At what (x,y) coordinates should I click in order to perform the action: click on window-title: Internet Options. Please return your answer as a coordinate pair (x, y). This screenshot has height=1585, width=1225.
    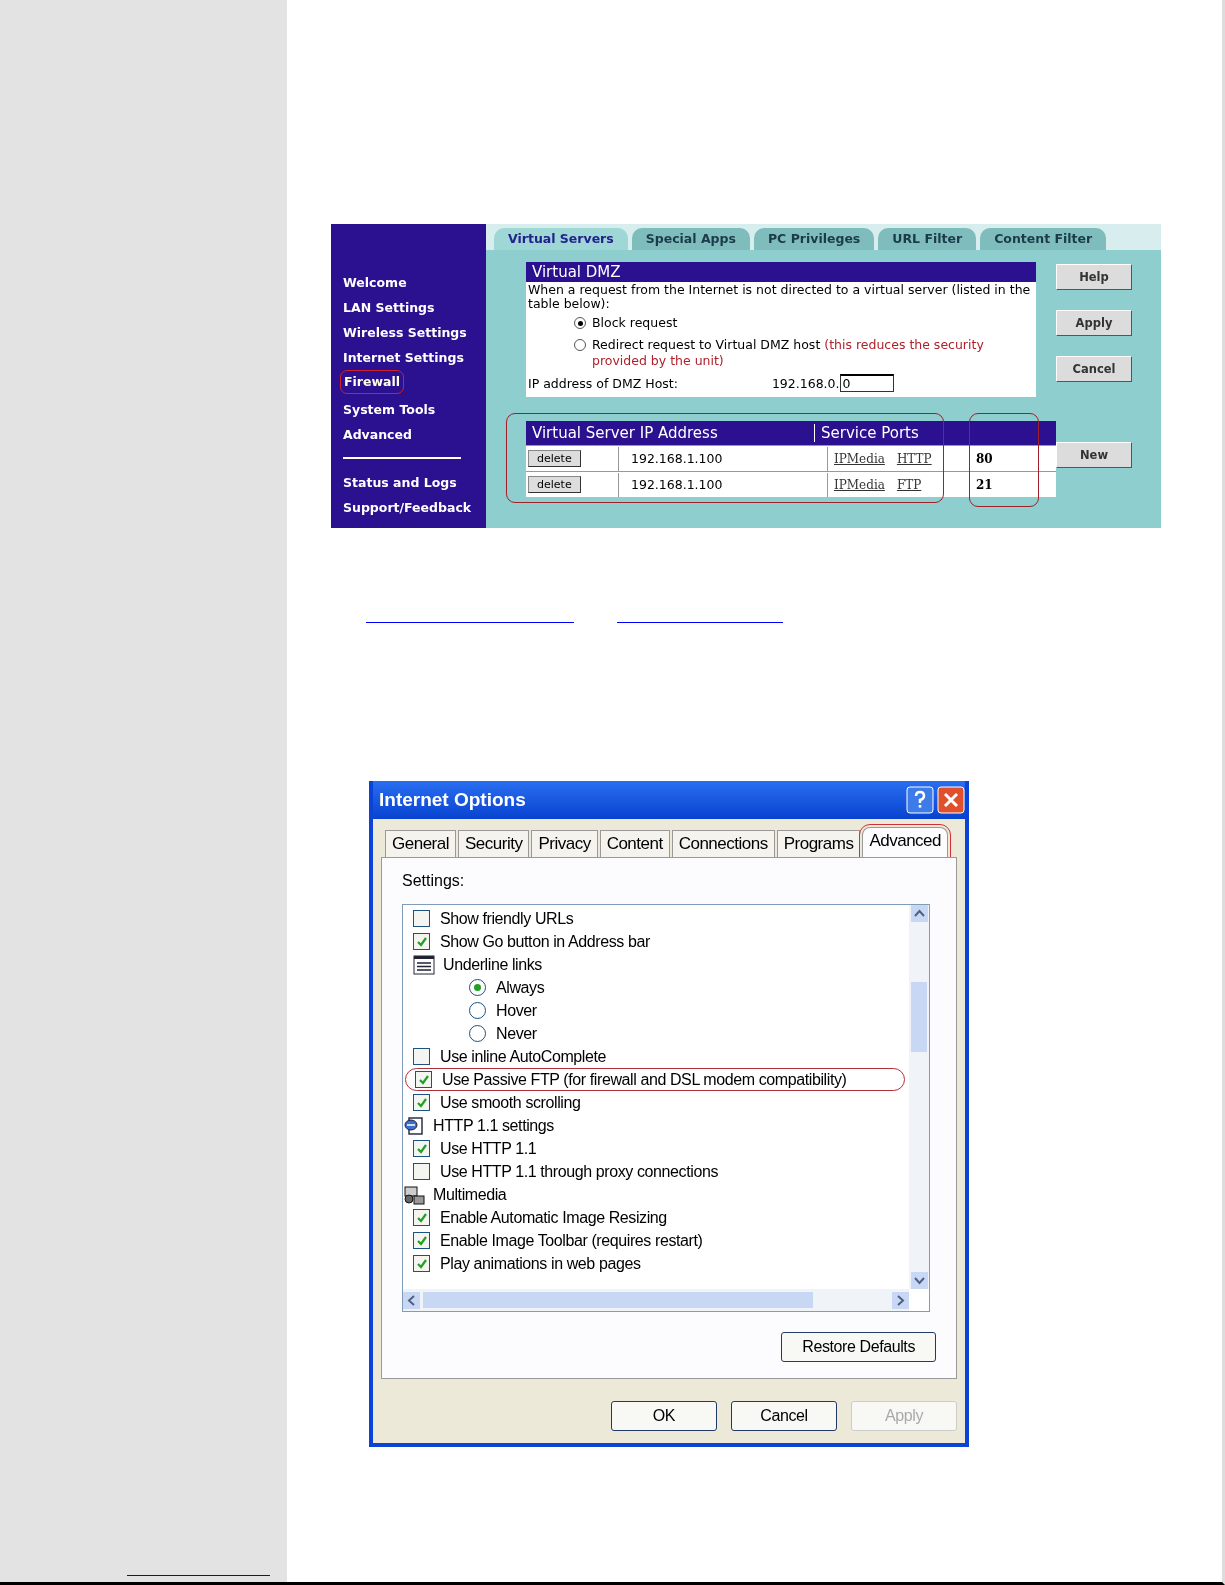
    Looking at the image, I should click on (452, 800).